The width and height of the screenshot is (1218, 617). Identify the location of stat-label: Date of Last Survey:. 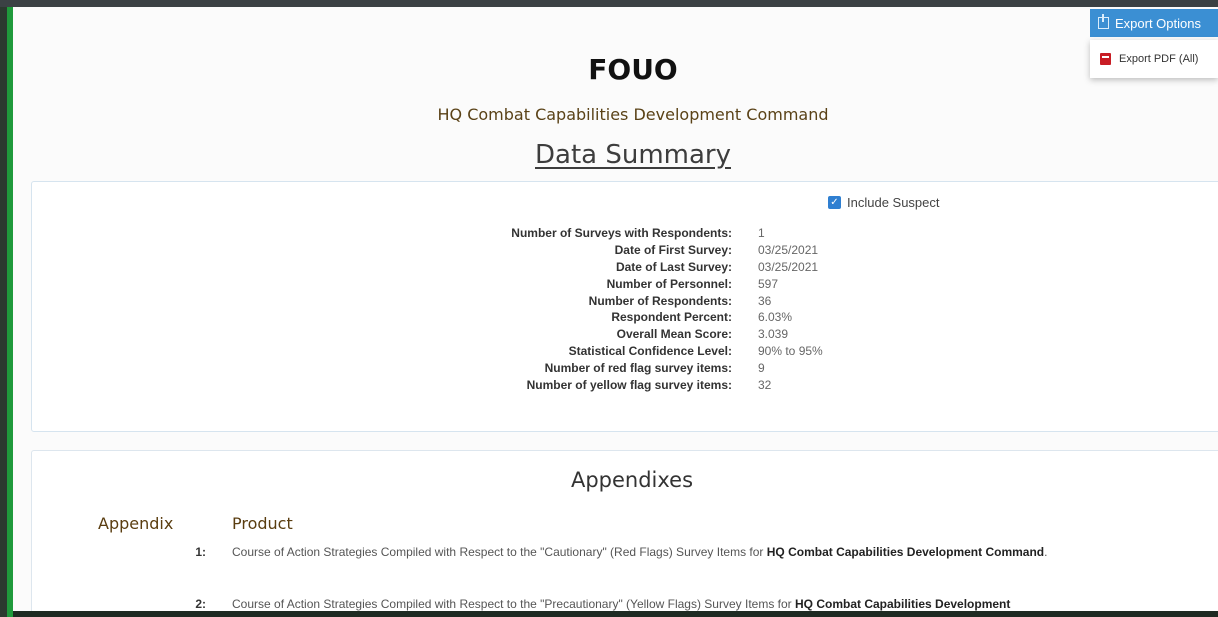
(673, 266).